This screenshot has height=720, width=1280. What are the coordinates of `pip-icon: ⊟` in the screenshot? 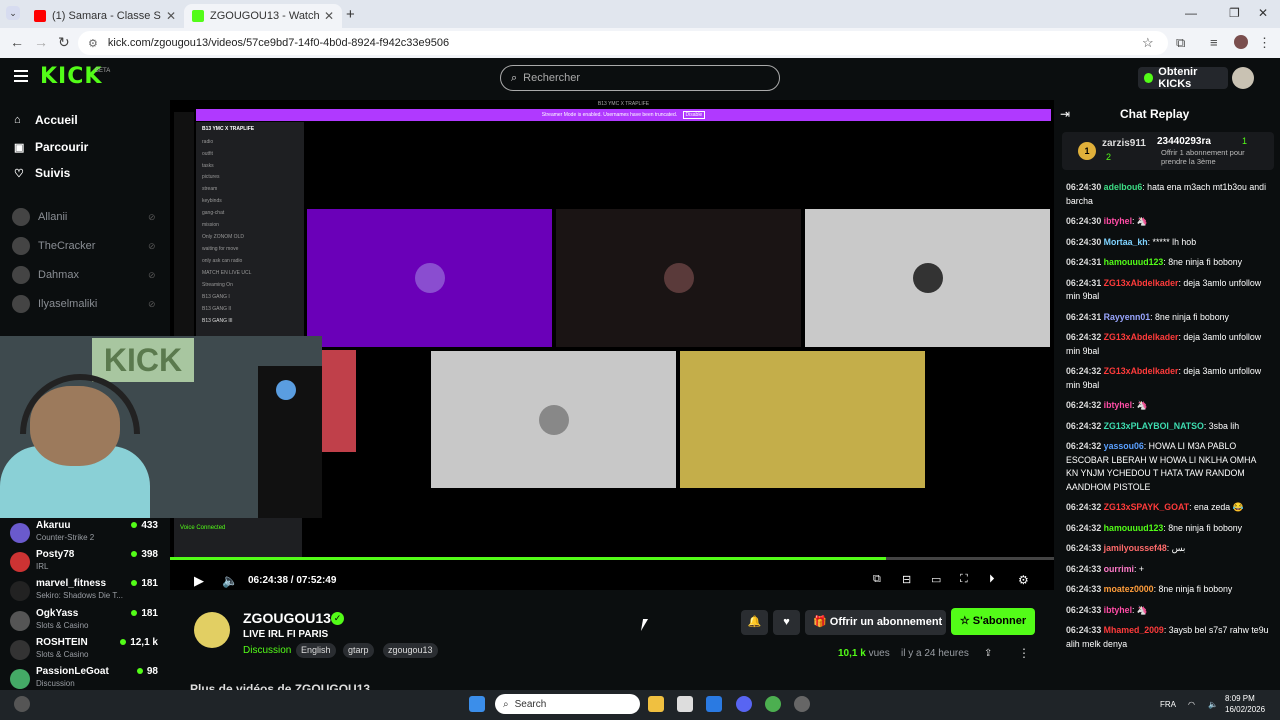 It's located at (906, 579).